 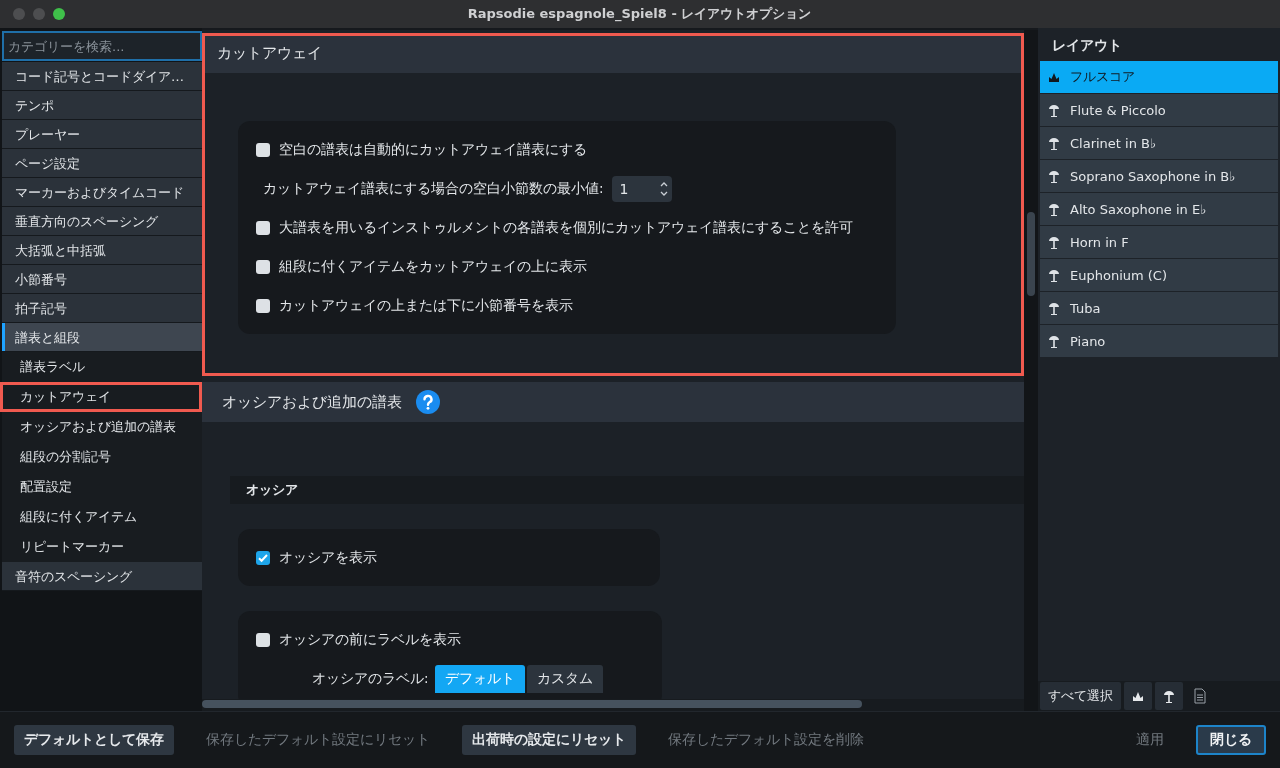 What do you see at coordinates (1159, 110) in the screenshot?
I see `layout-item: Flute & Piccolo` at bounding box center [1159, 110].